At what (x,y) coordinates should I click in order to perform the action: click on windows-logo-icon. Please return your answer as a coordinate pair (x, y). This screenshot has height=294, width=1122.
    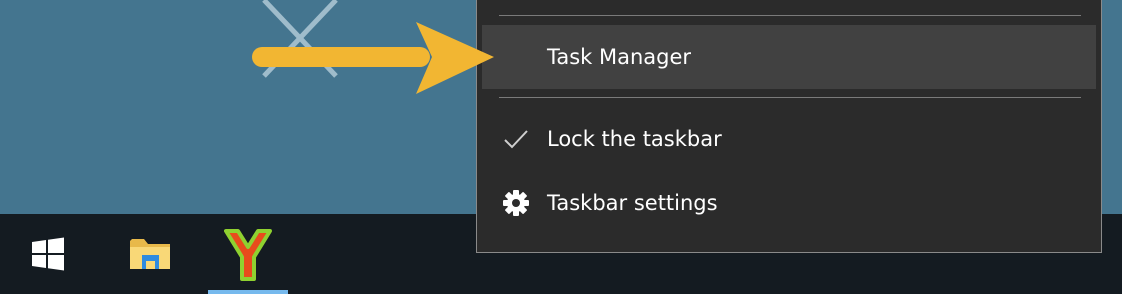
    Looking at the image, I should click on (48, 254).